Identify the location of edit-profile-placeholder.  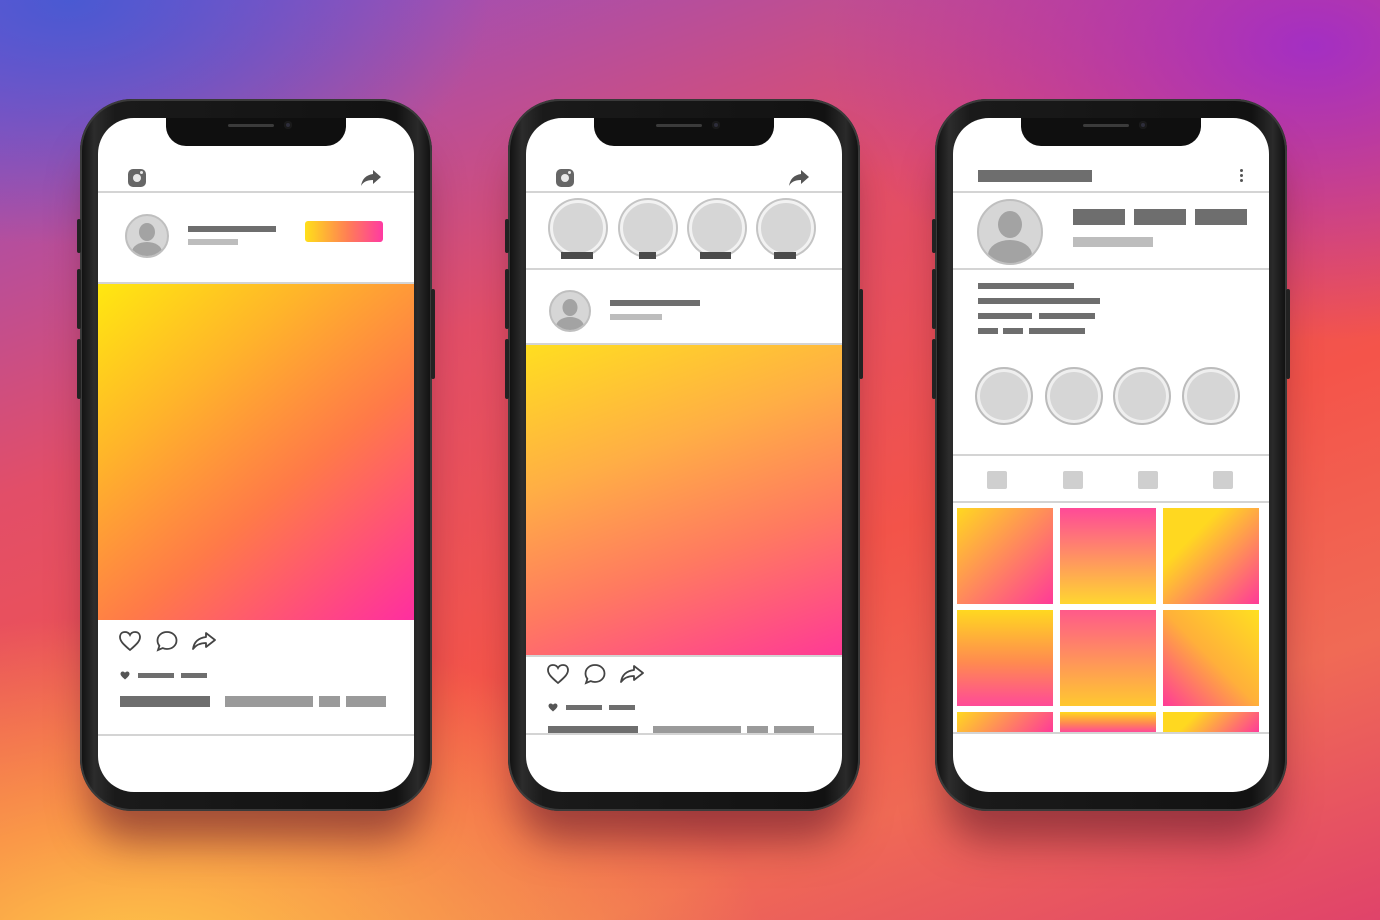
(1113, 242).